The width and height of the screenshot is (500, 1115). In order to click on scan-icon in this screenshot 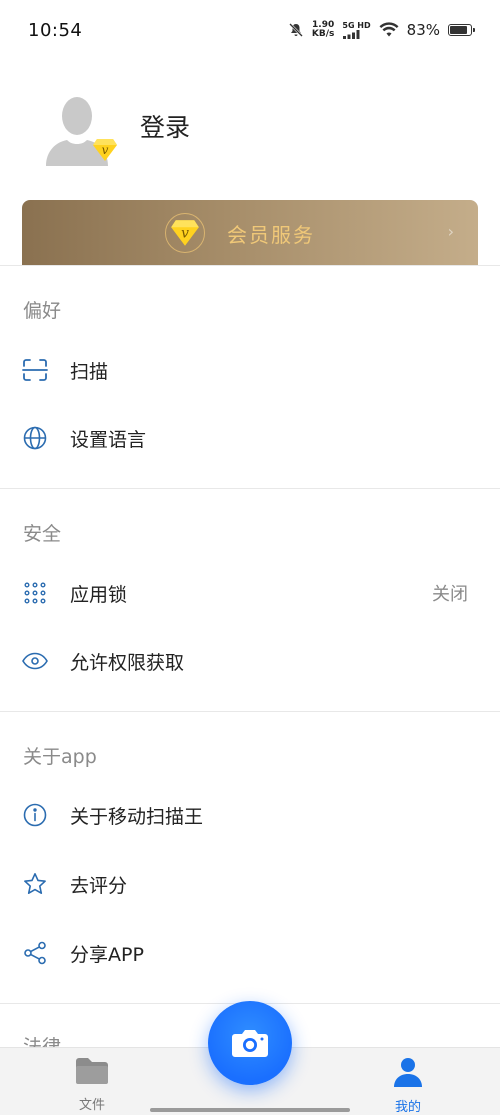, I will do `click(35, 370)`.